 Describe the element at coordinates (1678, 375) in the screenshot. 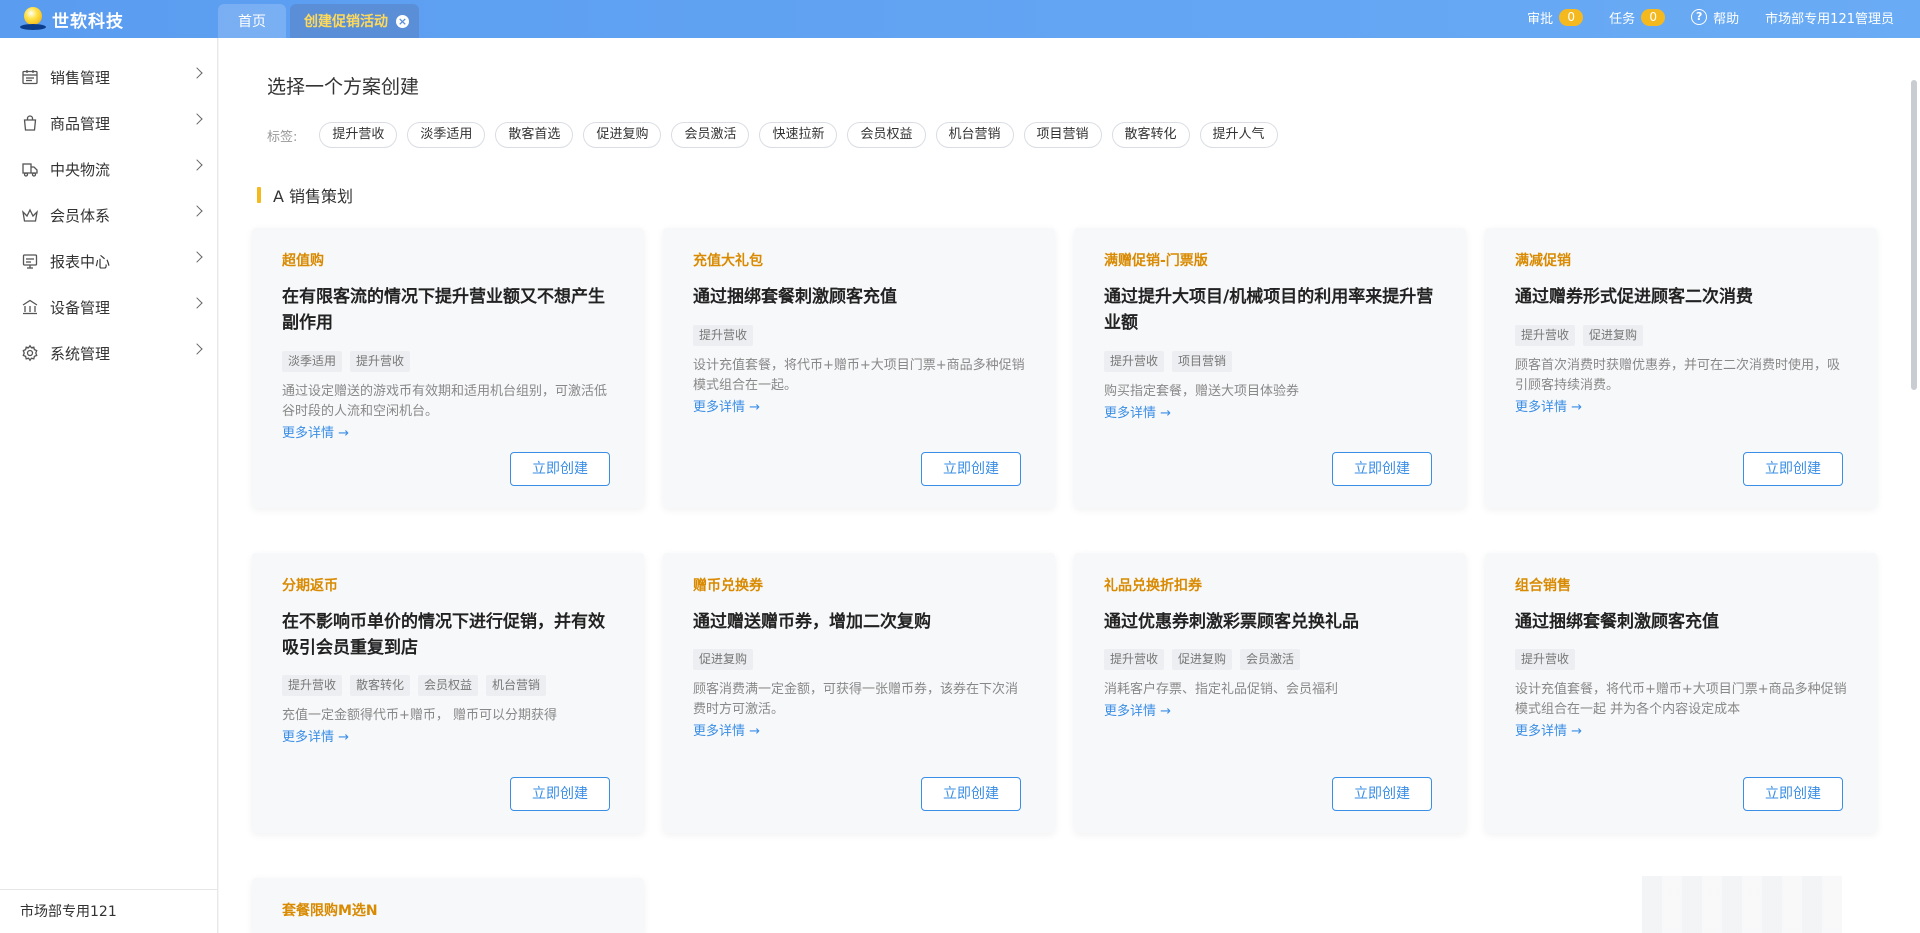

I see `plan-description: 顾客首次消费时获赠优惠券，并可在二次消费时使用，吸引顾客持续消费。` at that location.